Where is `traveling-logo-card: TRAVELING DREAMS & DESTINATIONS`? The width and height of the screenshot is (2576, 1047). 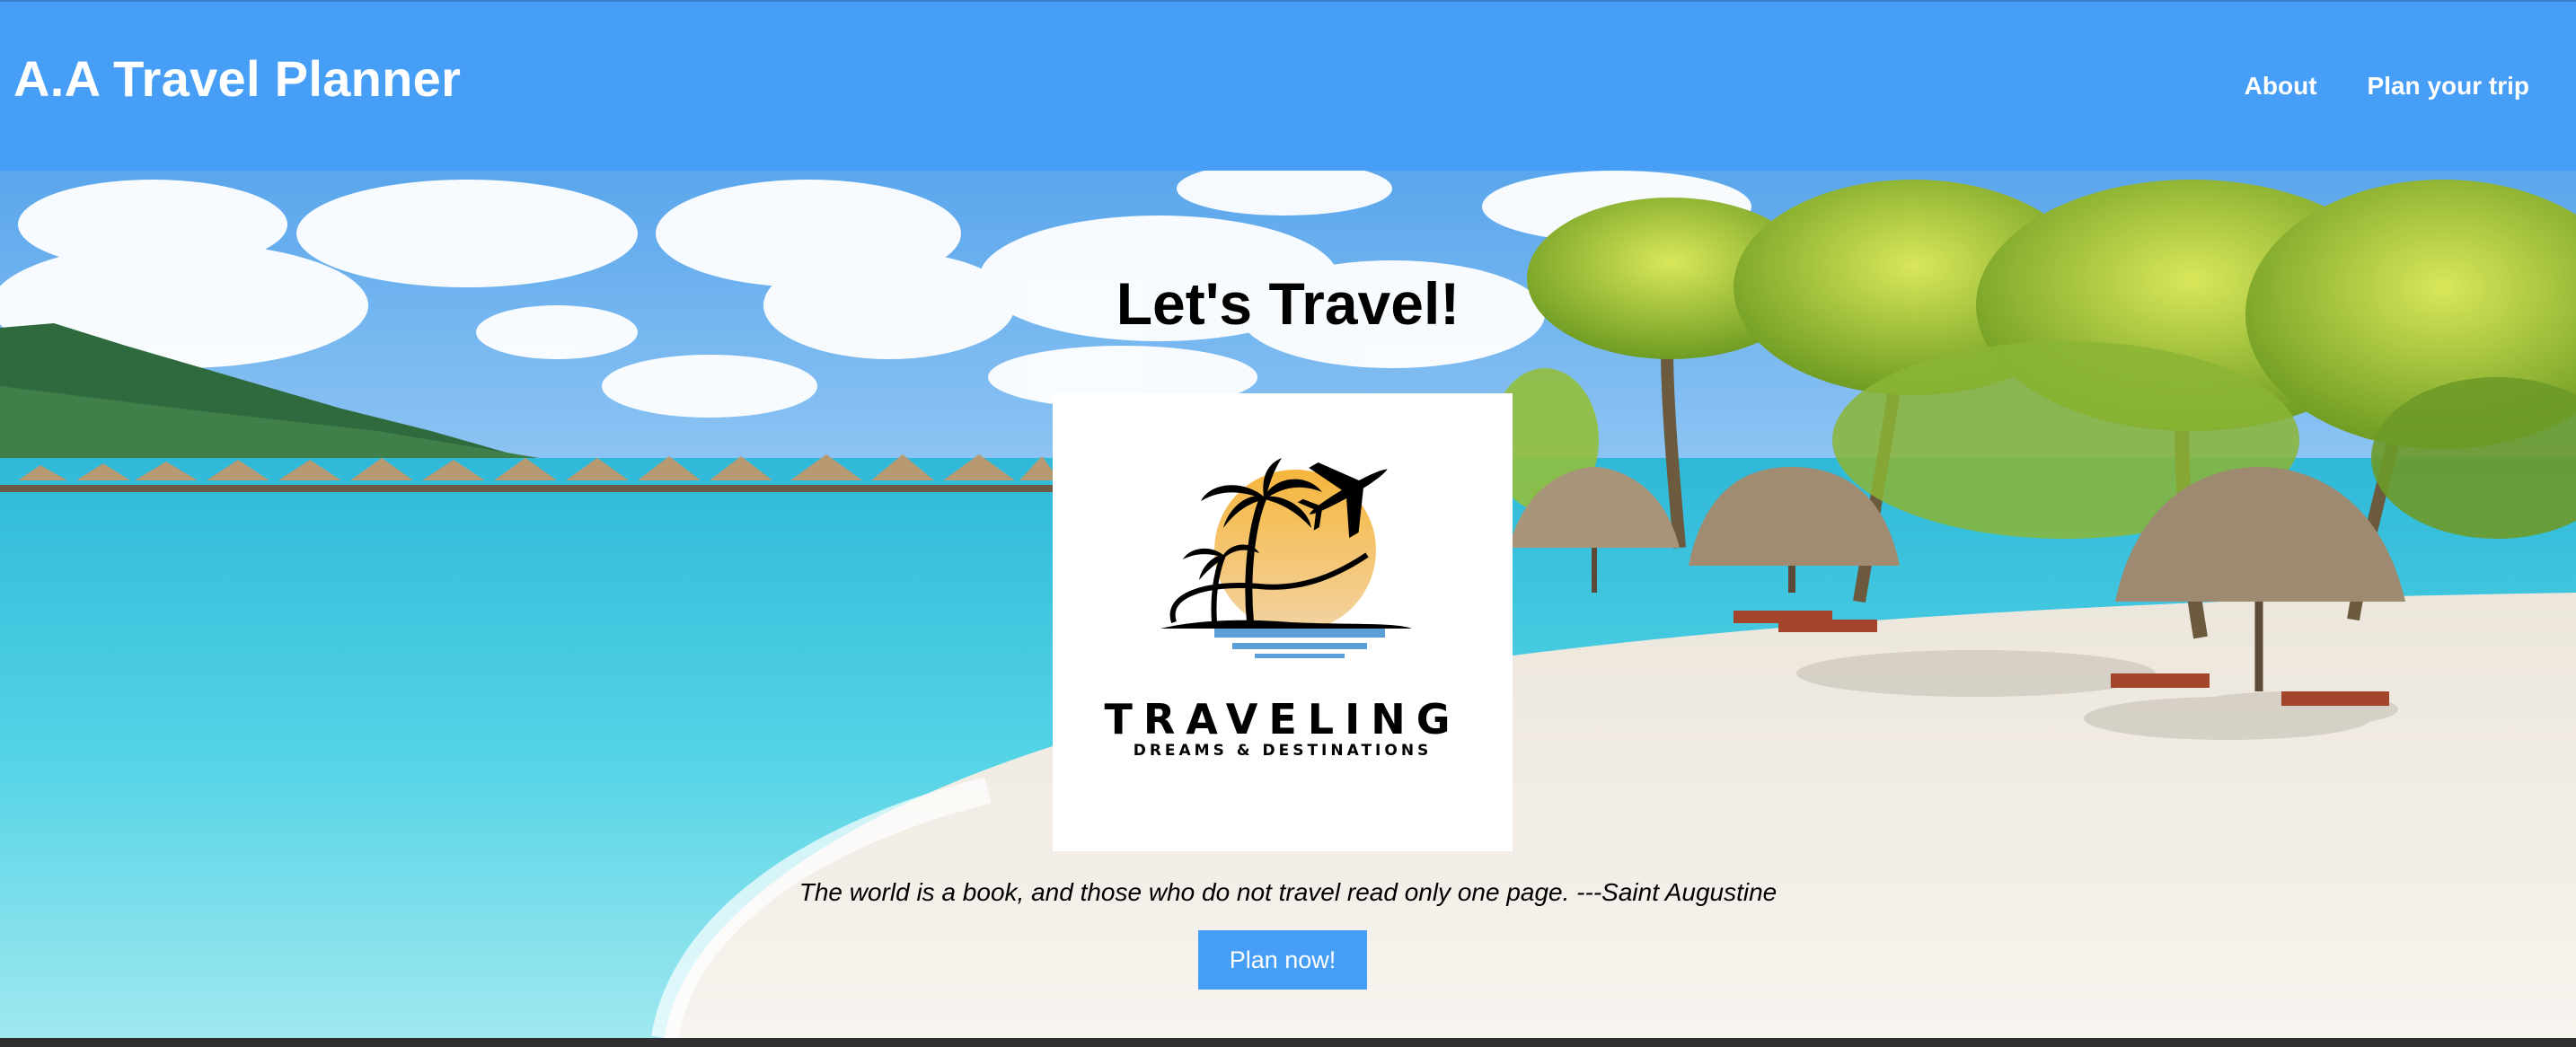
traveling-logo-card: TRAVELING DREAMS & DESTINATIONS is located at coordinates (1283, 622).